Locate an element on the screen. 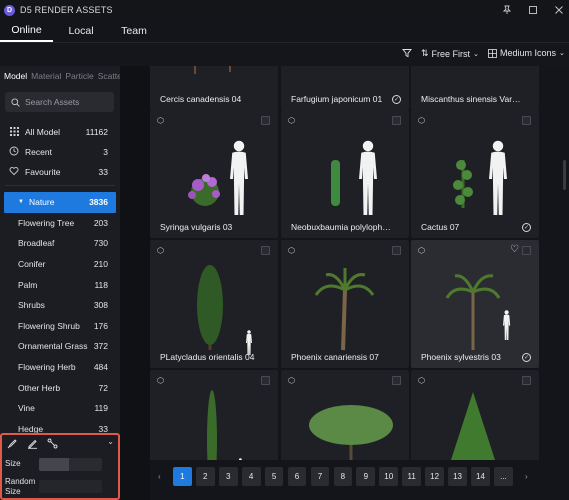 Image resolution: width=569 pixels, height=500 pixels. asset-card: ⬡ ♡ Phoenix sylvestris 03 ✓ is located at coordinates (475, 304).